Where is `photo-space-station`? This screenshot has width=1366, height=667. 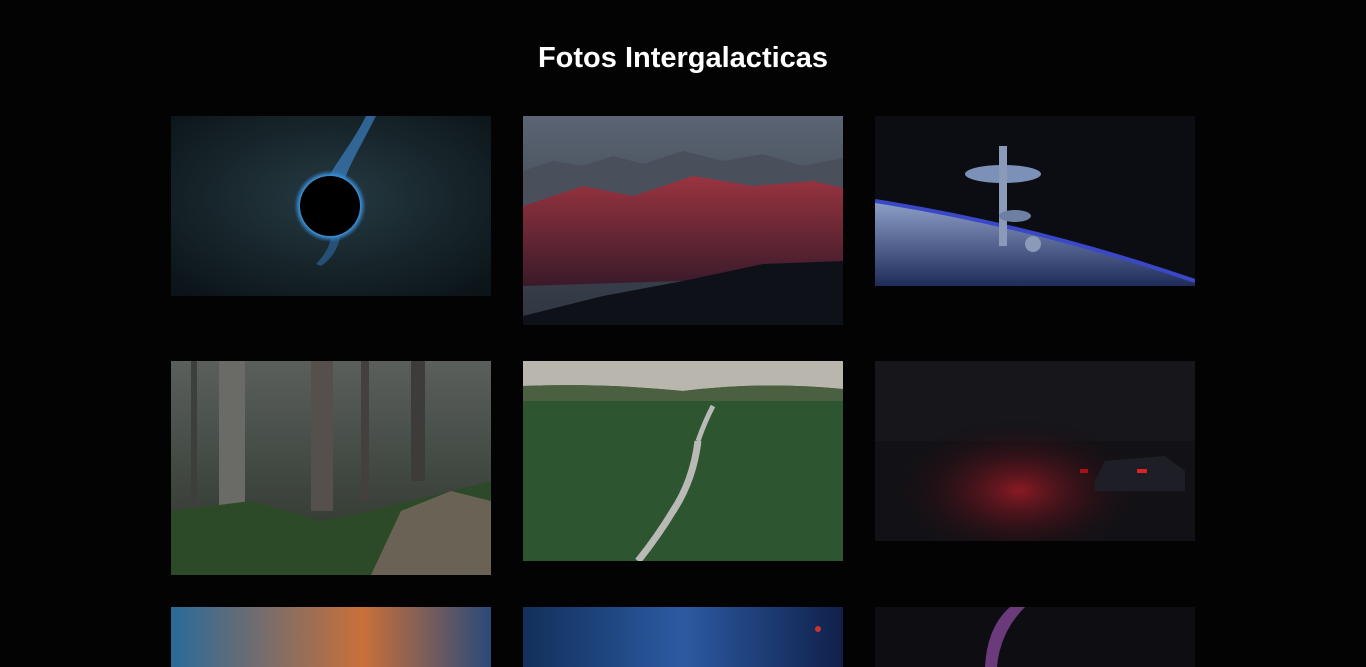
photo-space-station is located at coordinates (1035, 201).